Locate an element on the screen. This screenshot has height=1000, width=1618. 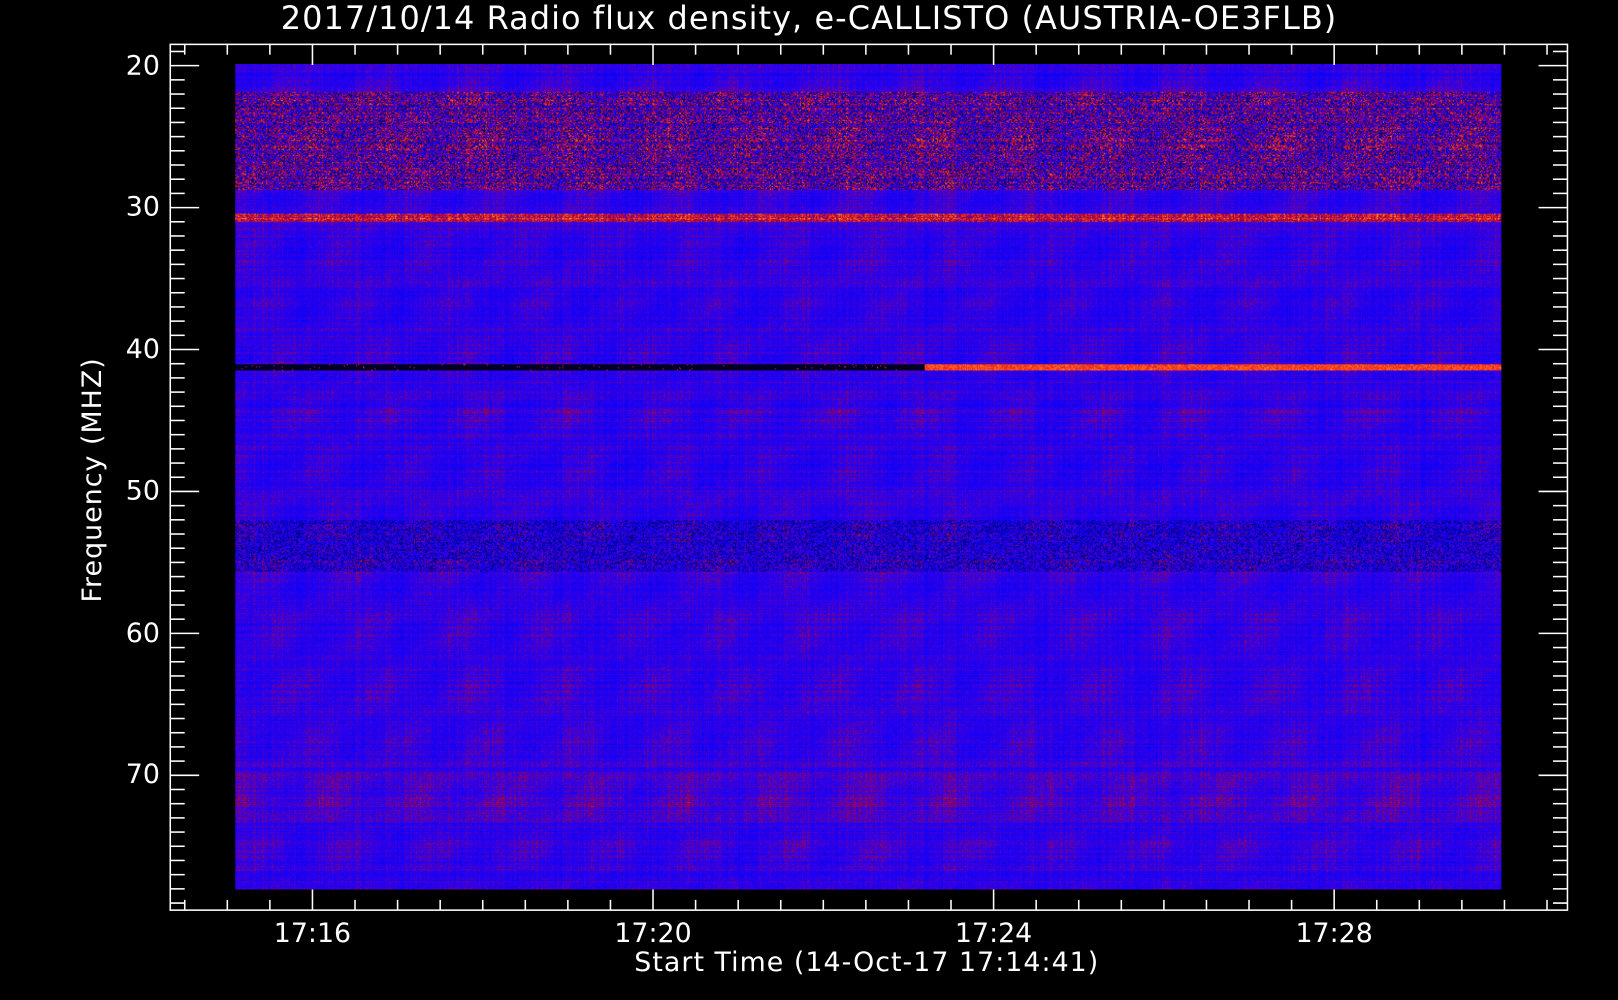
x-tick-label: 17:16 is located at coordinates (312, 934).